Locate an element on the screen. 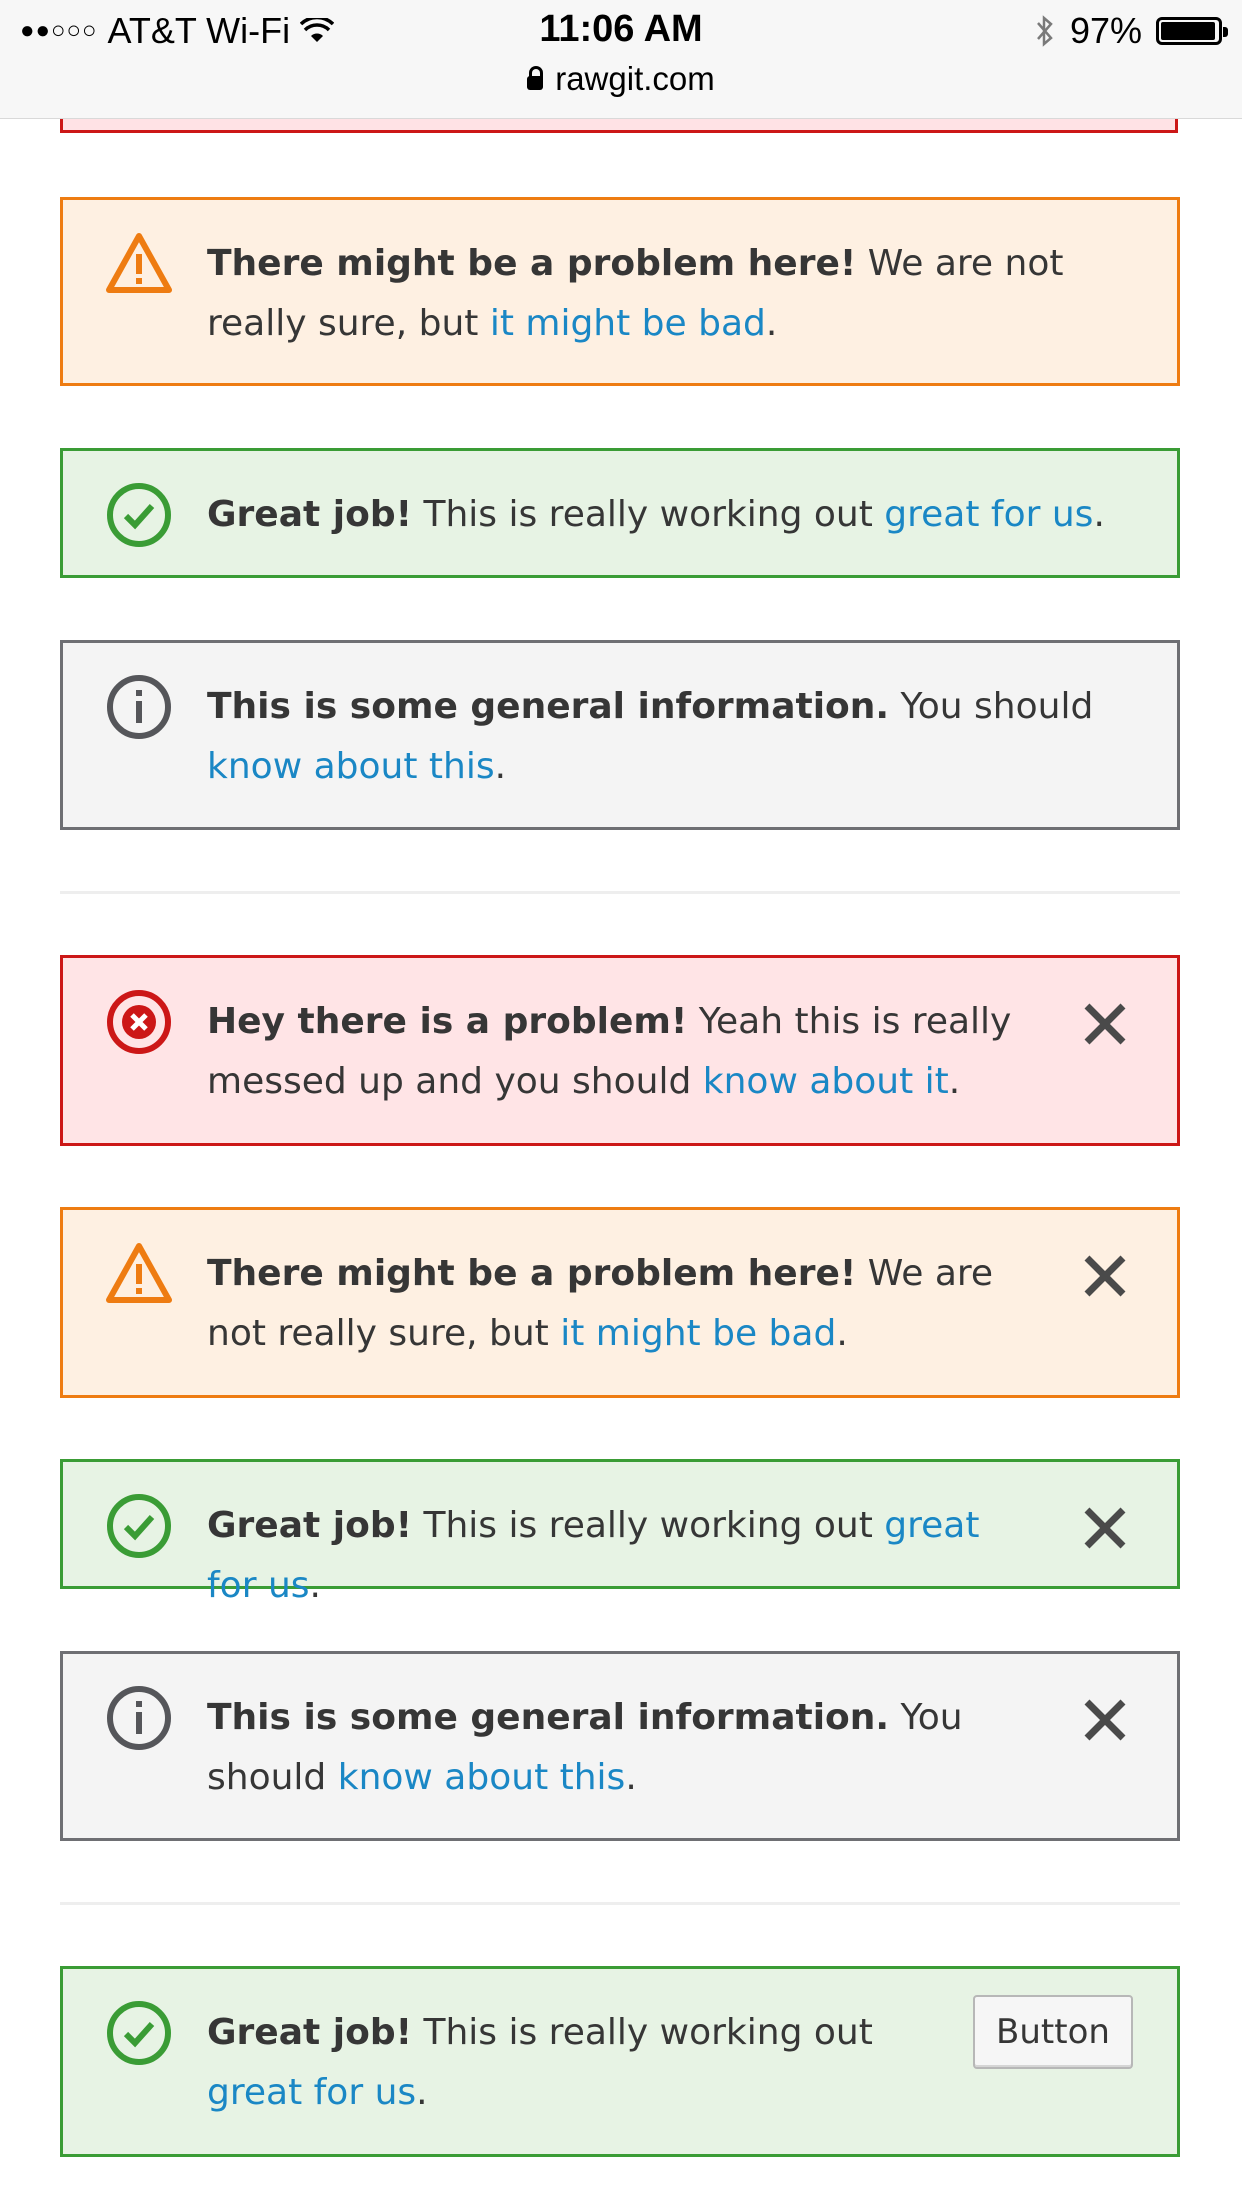  address-bar: rawgit.com is located at coordinates (621, 79).